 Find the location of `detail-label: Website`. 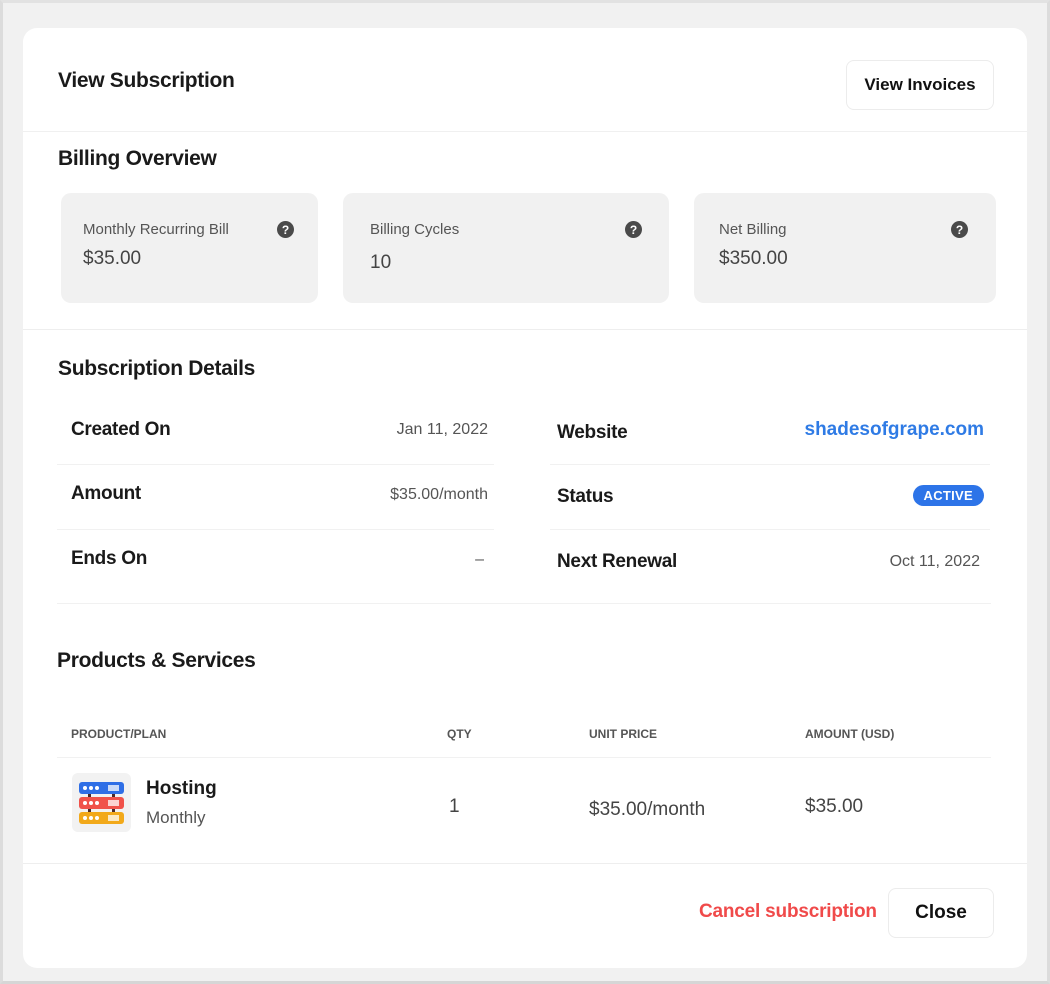

detail-label: Website is located at coordinates (592, 432).